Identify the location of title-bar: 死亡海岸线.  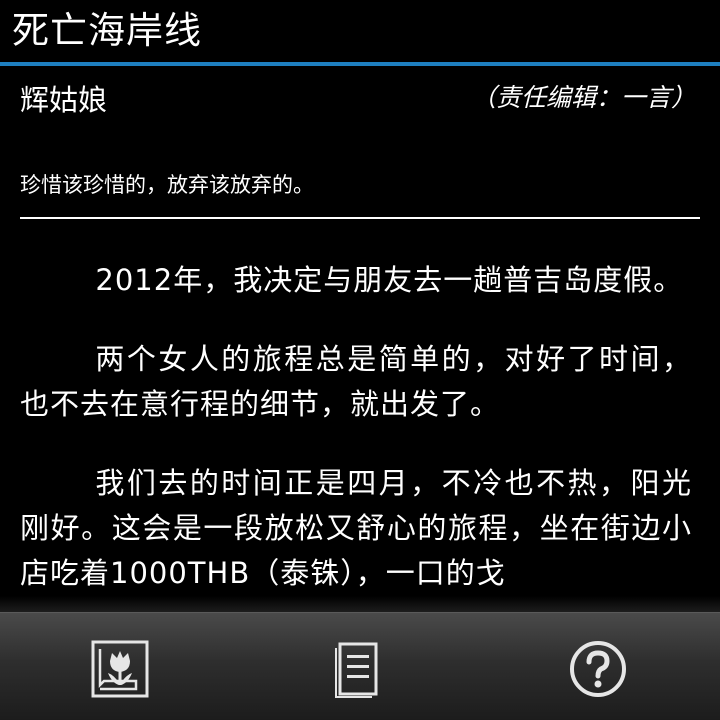
(360, 31).